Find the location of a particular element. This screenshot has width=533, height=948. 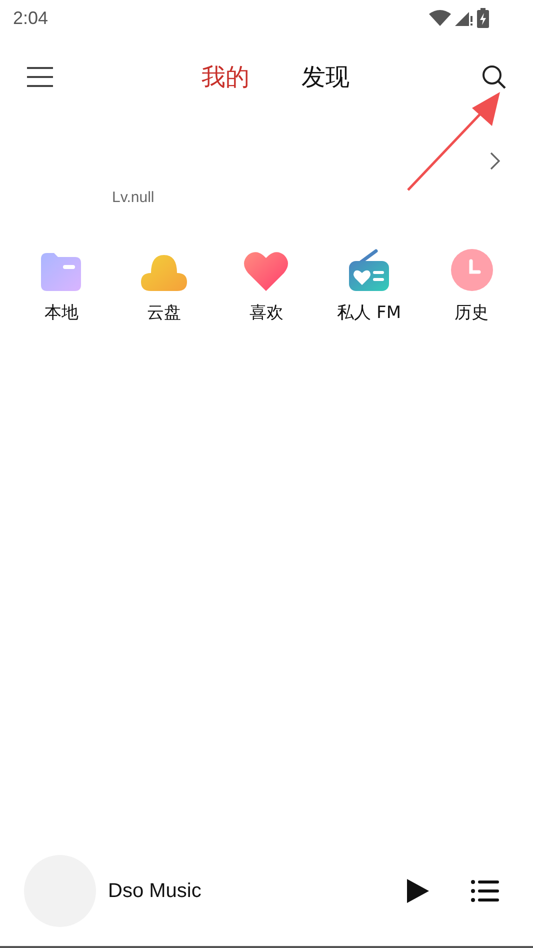

folder-icon is located at coordinates (61, 272).